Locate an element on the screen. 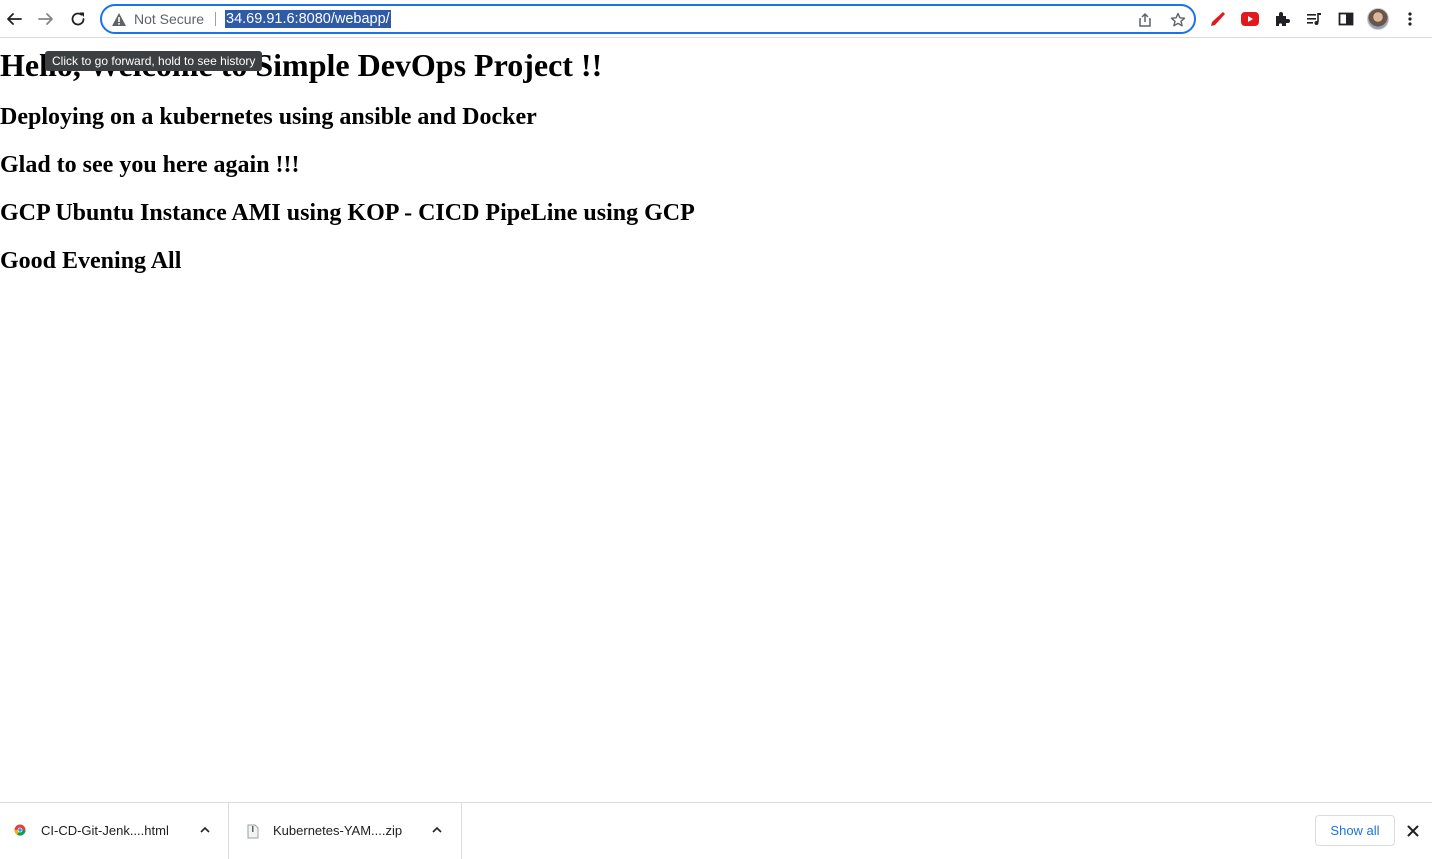 The height and width of the screenshot is (859, 1432). media-icon is located at coordinates (1314, 19).